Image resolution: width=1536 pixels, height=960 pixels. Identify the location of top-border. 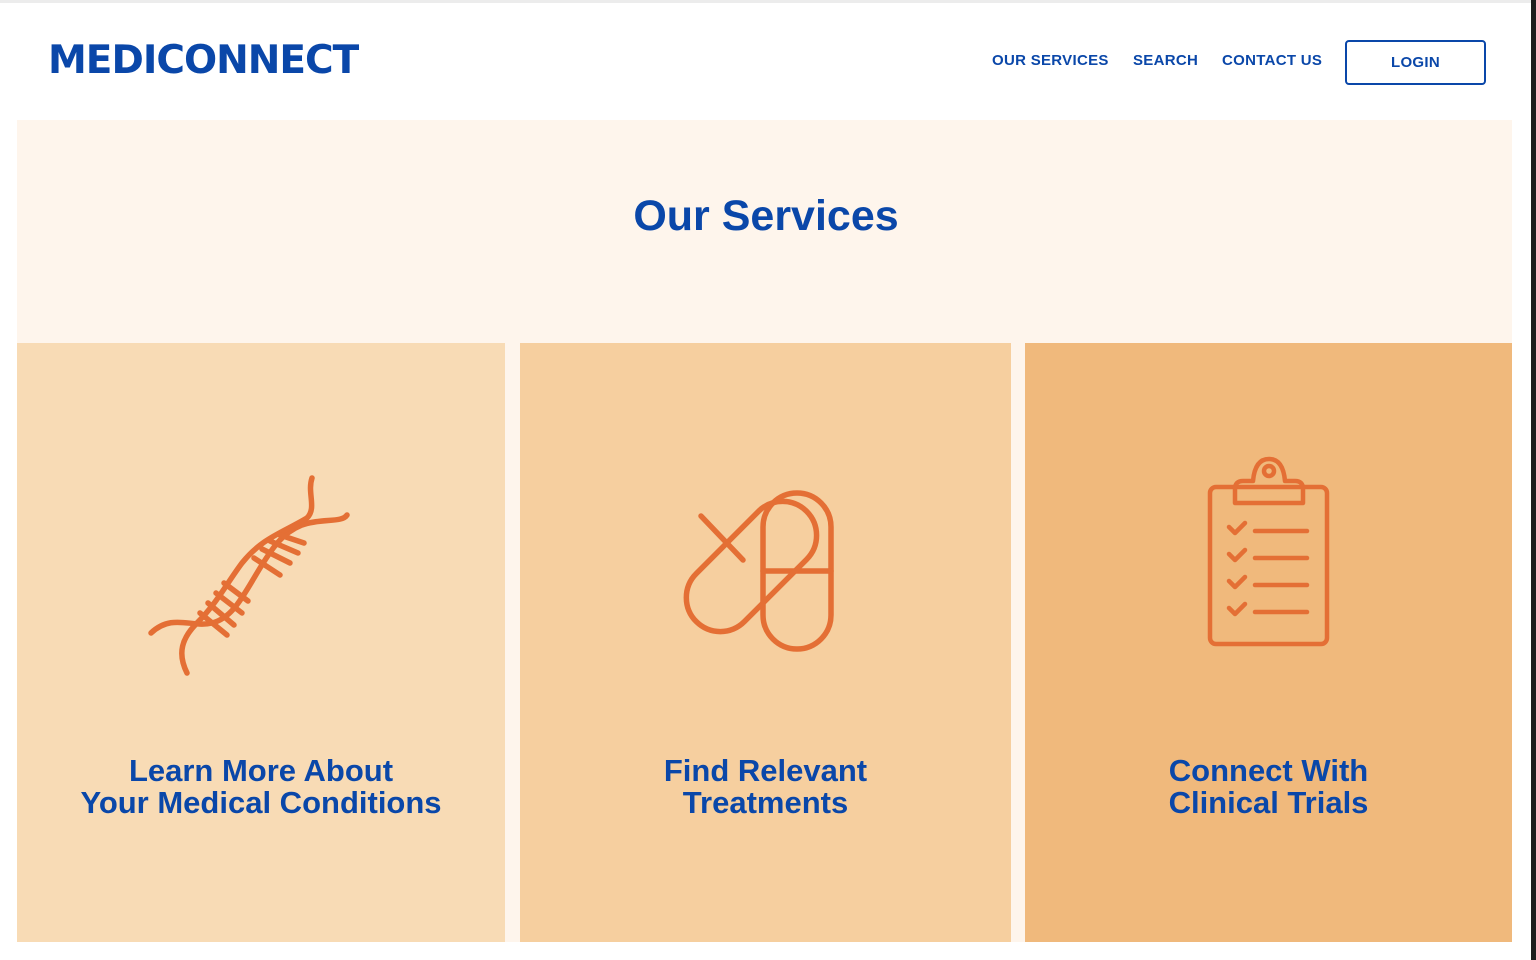
(768, 1).